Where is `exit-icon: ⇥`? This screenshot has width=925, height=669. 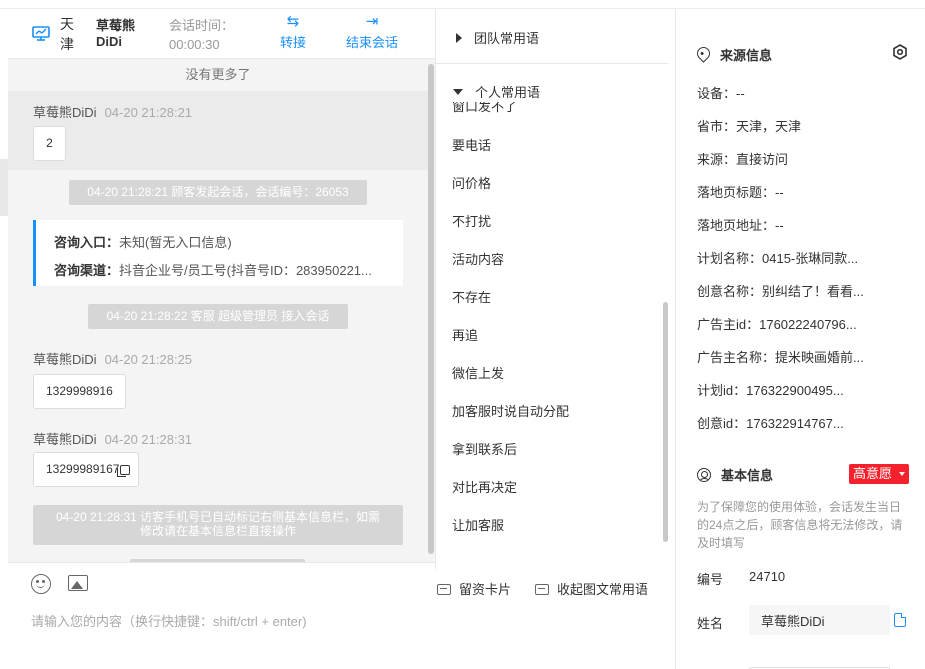
exit-icon: ⇥ is located at coordinates (372, 21).